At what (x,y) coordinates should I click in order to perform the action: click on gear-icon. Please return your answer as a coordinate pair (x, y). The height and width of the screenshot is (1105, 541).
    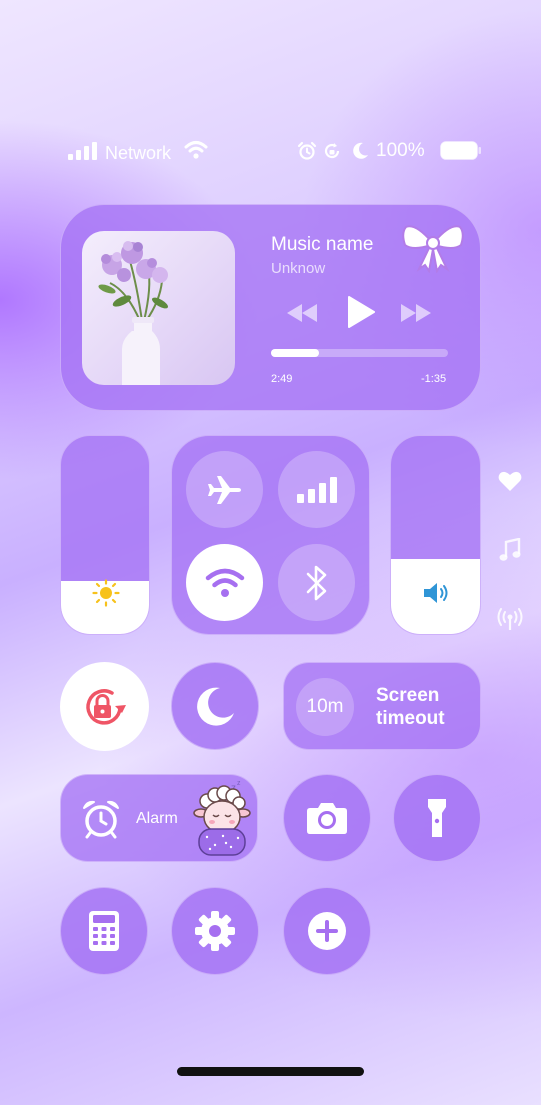
    Looking at the image, I should click on (215, 931).